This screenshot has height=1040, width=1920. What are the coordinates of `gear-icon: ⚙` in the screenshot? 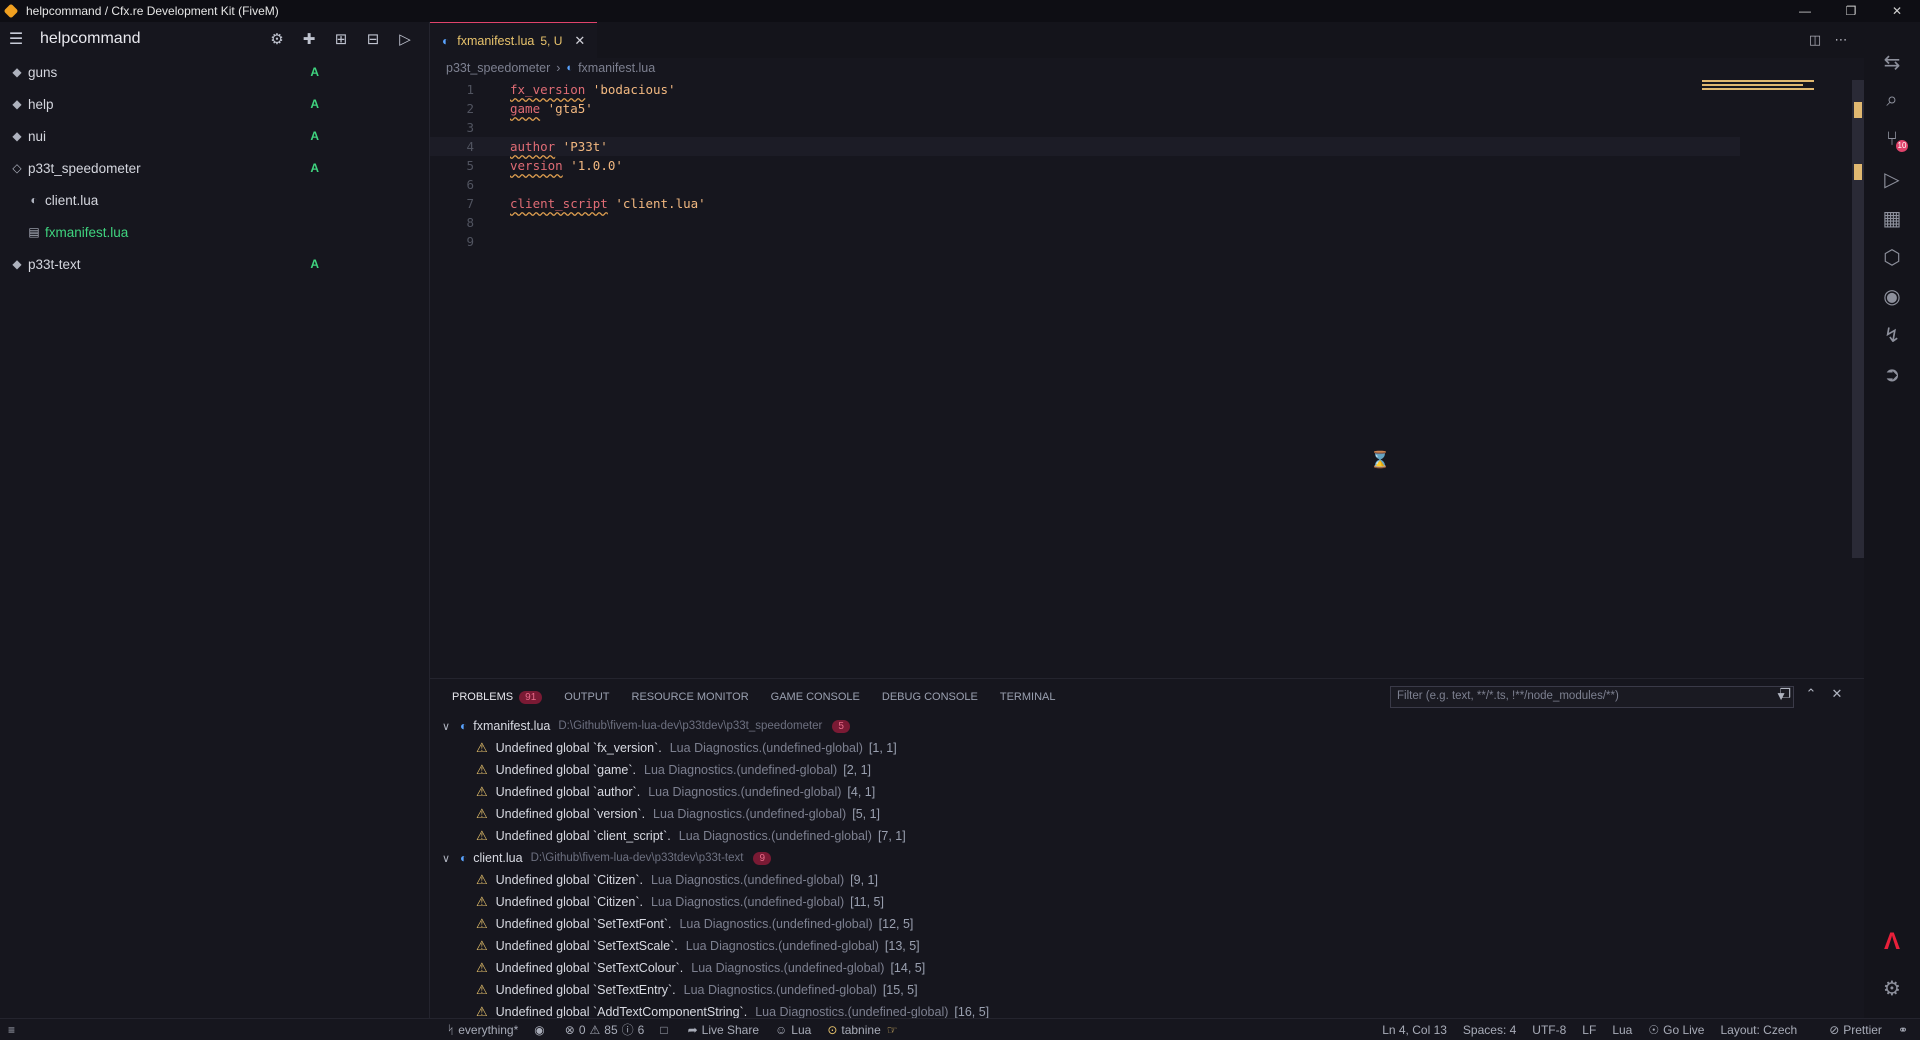 It's located at (277, 39).